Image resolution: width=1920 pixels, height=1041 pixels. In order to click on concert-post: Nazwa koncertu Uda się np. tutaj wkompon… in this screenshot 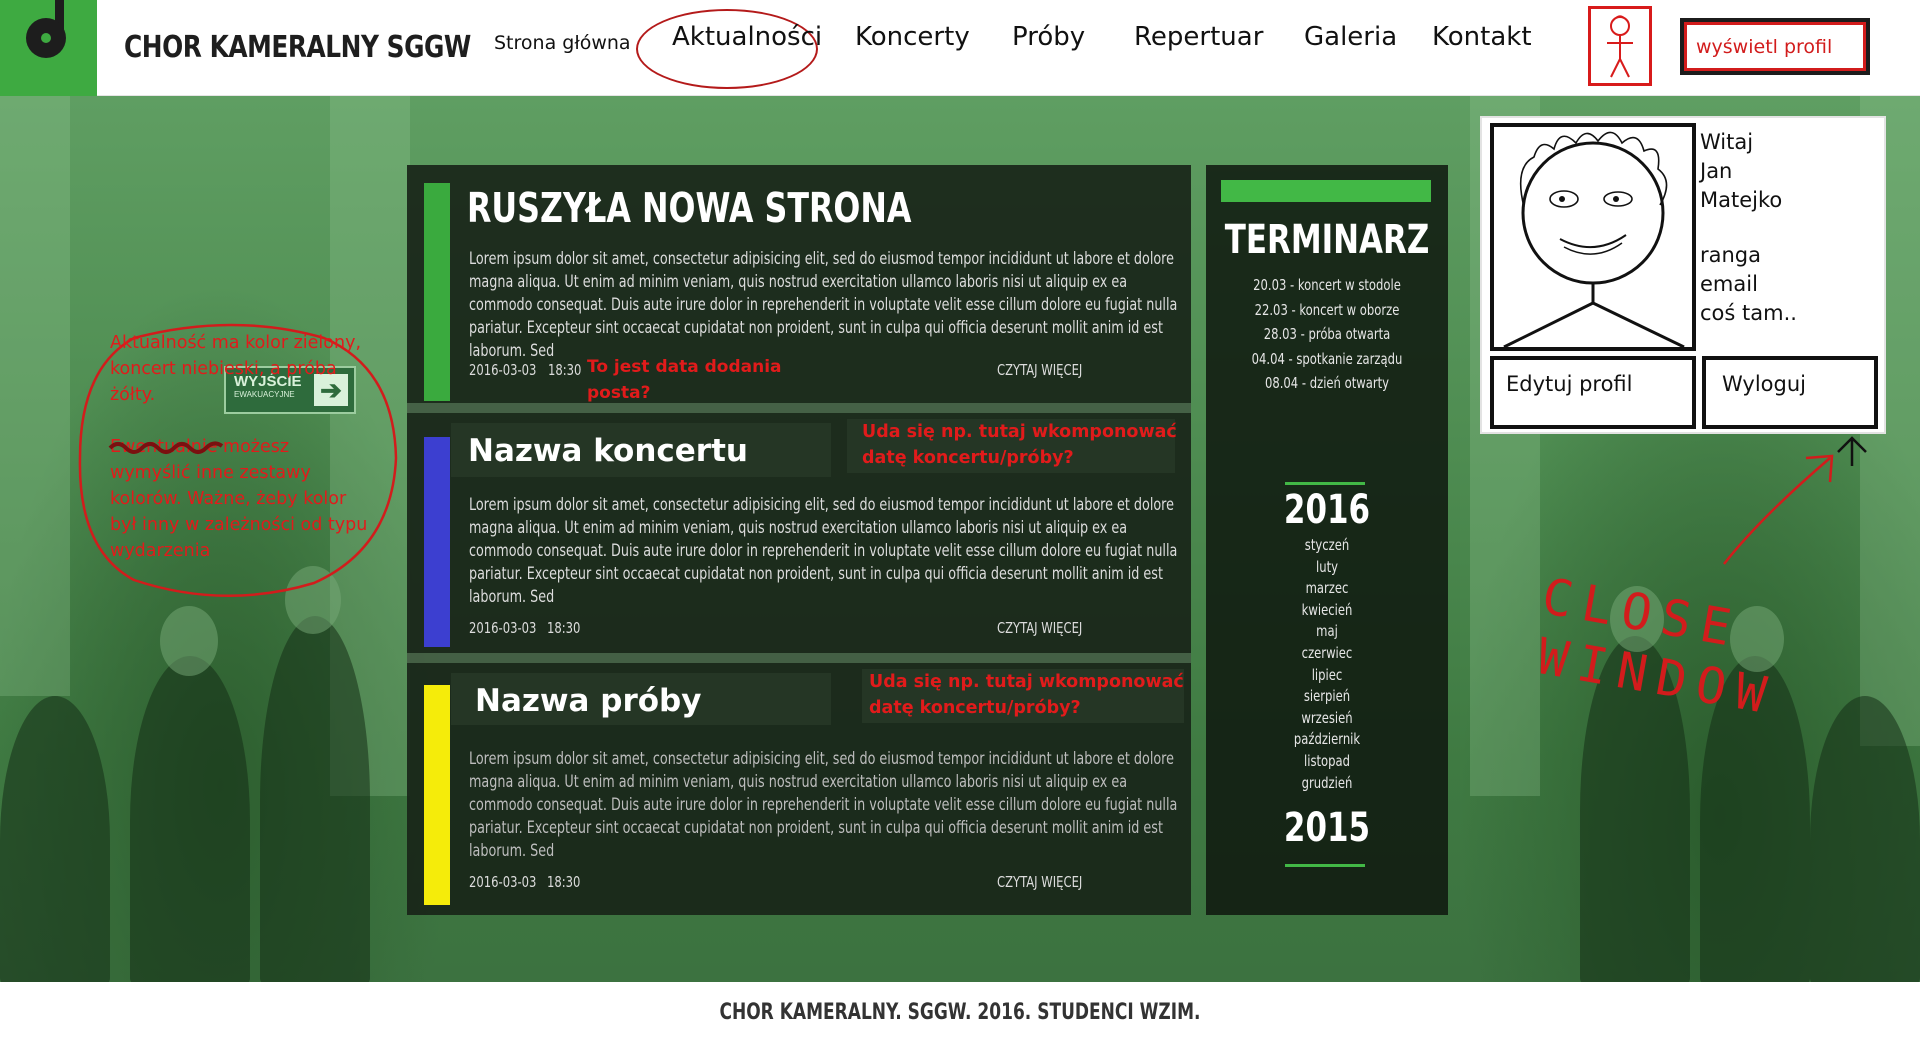, I will do `click(799, 533)`.